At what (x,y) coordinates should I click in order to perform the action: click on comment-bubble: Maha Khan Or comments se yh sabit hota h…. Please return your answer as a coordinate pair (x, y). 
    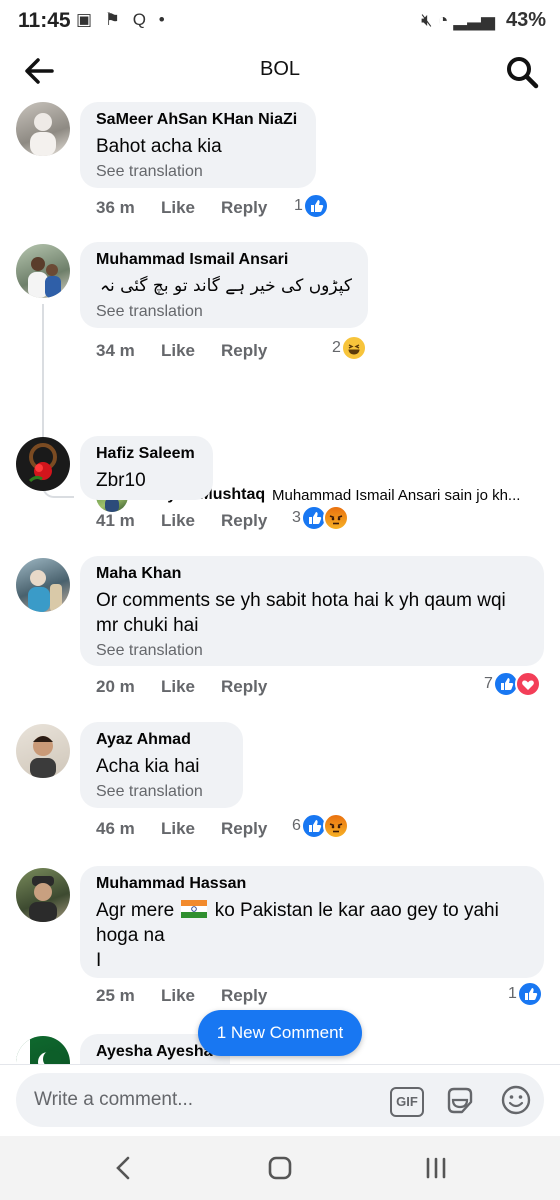
    Looking at the image, I should click on (312, 611).